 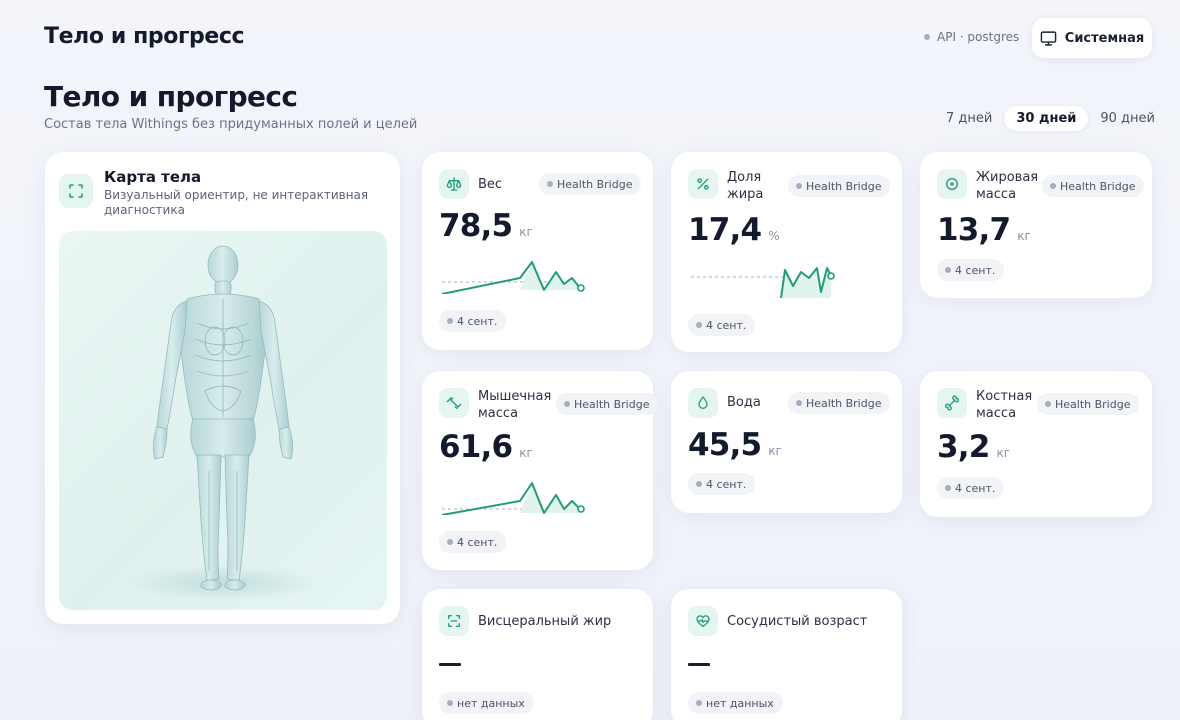 What do you see at coordinates (786, 654) in the screenshot?
I see `metric-card-vascular-age: Сосудистый возраст нет данных` at bounding box center [786, 654].